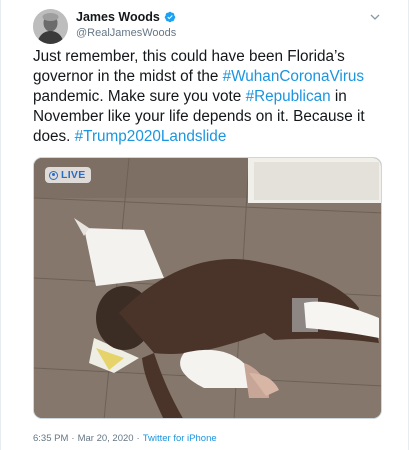  What do you see at coordinates (180, 438) in the screenshot?
I see `tweet-source-link: Twitter for iPhone` at bounding box center [180, 438].